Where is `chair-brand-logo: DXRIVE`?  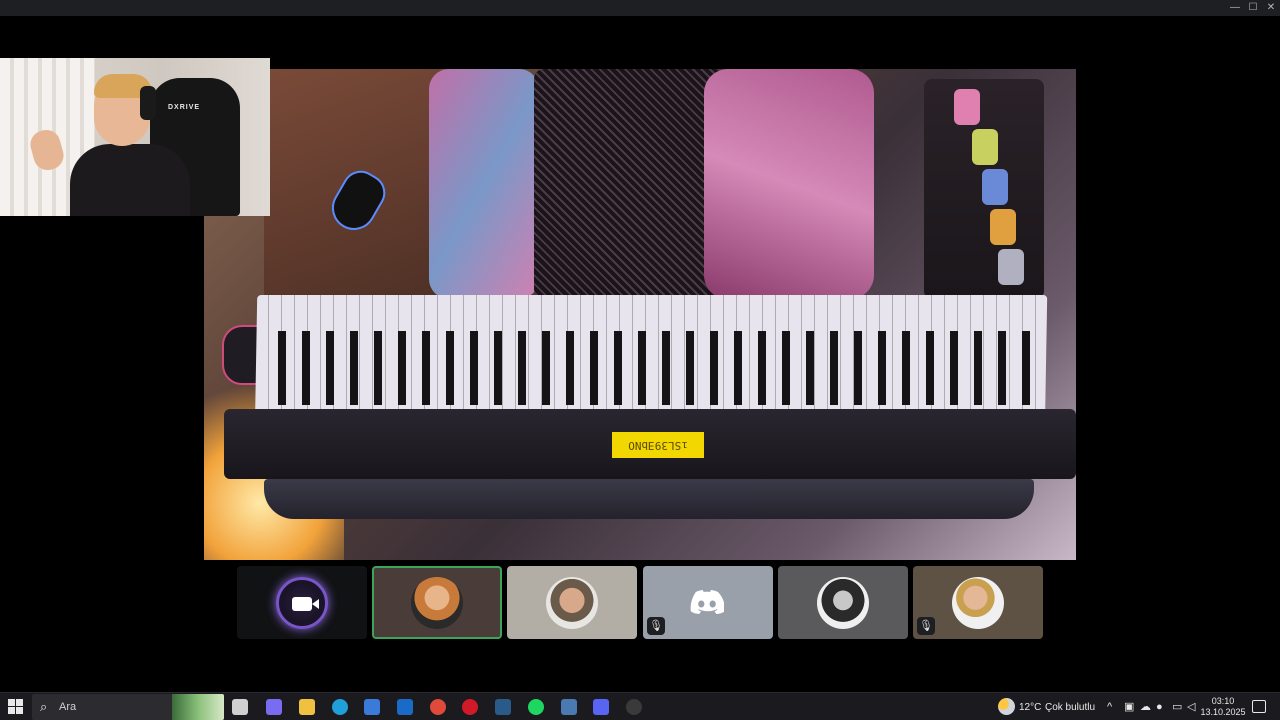 chair-brand-logo: DXRIVE is located at coordinates (184, 107).